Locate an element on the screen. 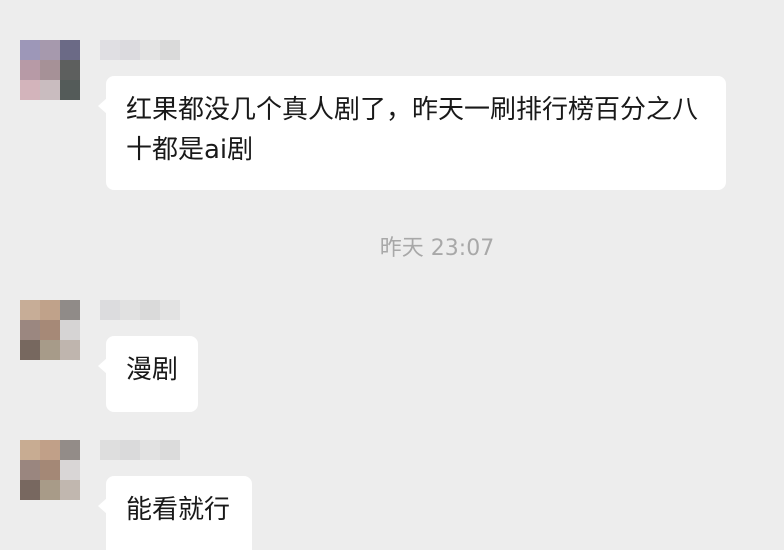 The height and width of the screenshot is (550, 784). message-bubble: 漫剧 is located at coordinates (148, 374).